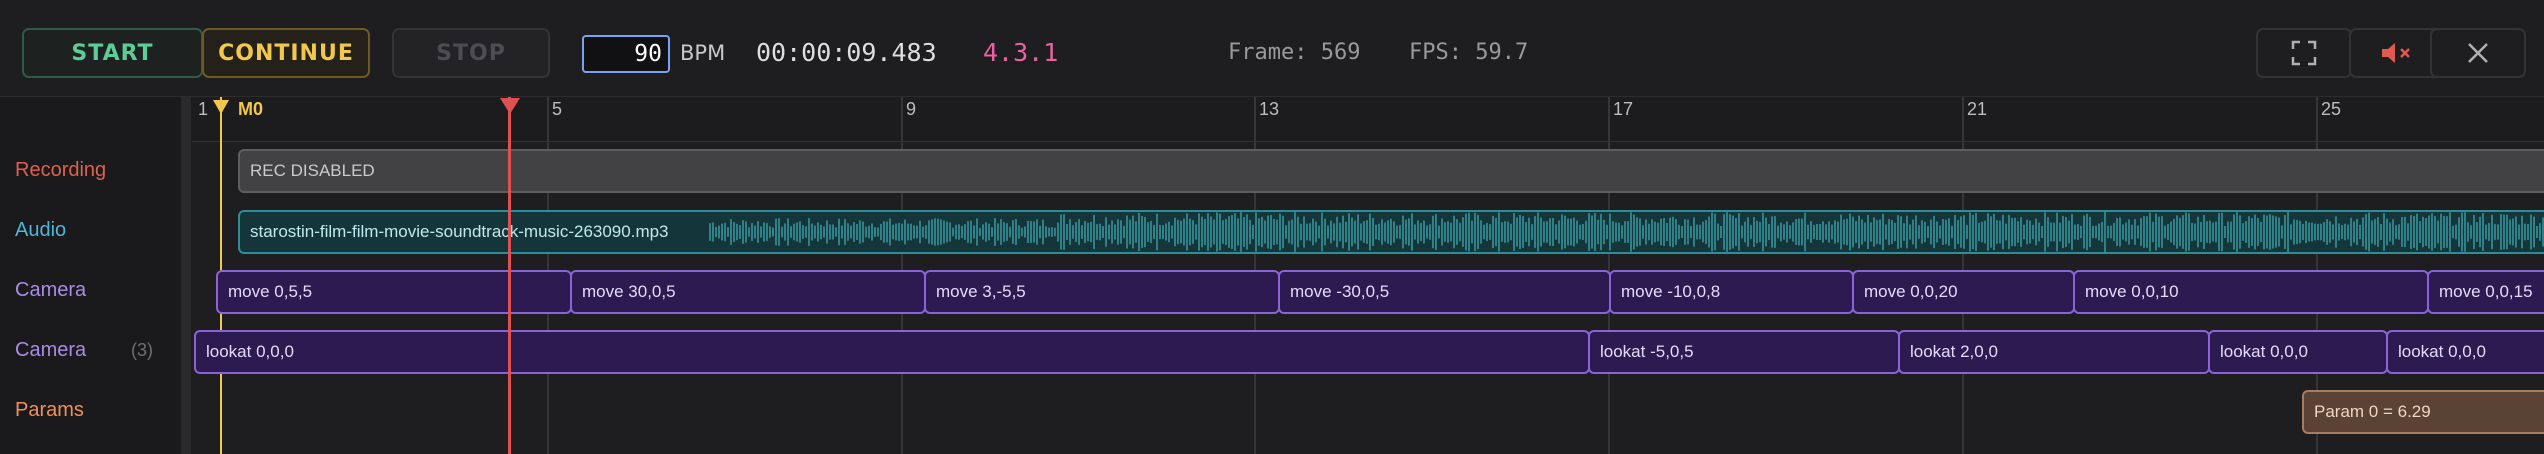 The image size is (2544, 454). What do you see at coordinates (51, 350) in the screenshot?
I see `lane-label-camera-lookat: Camera` at bounding box center [51, 350].